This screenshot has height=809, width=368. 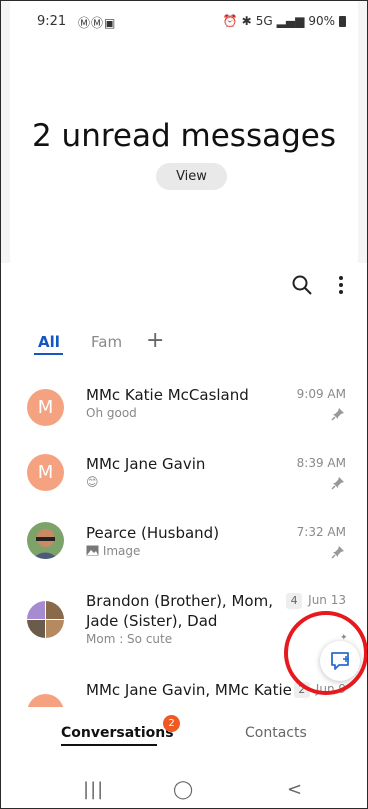 I want to click on preview-text: Image, so click(x=121, y=551).